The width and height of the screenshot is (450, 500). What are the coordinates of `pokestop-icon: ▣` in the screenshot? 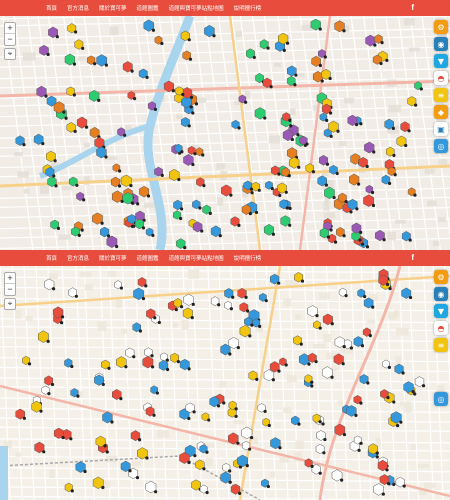 It's located at (441, 129).